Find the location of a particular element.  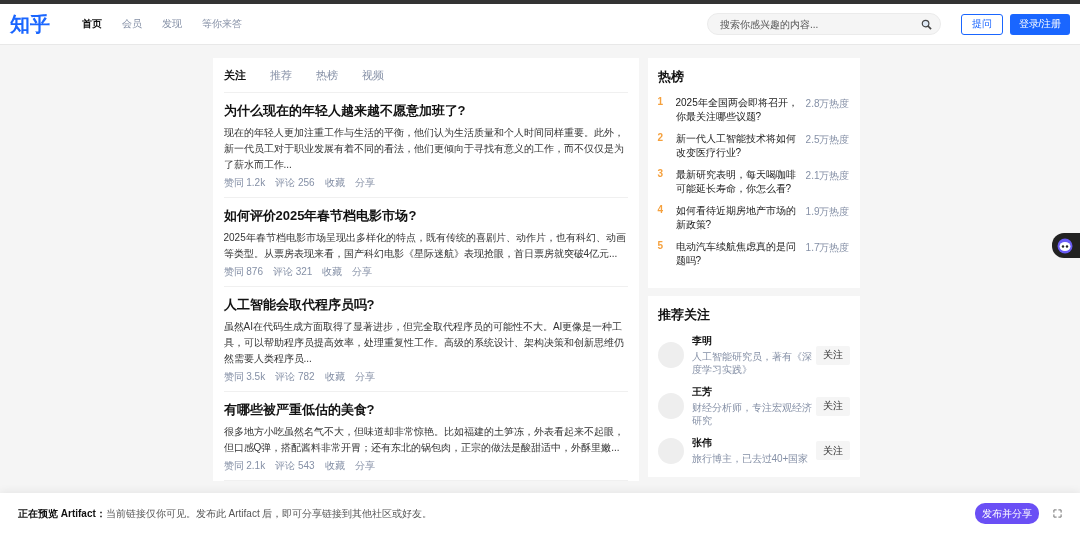

card-title: 热榜 is located at coordinates (671, 77).